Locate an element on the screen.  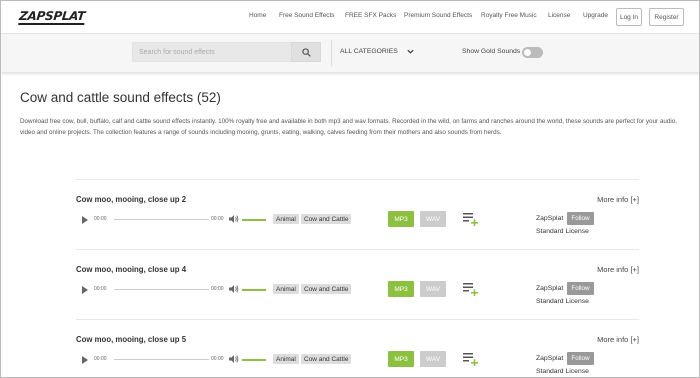
nav-free-sound-effects: Free Sound Effects is located at coordinates (307, 15).